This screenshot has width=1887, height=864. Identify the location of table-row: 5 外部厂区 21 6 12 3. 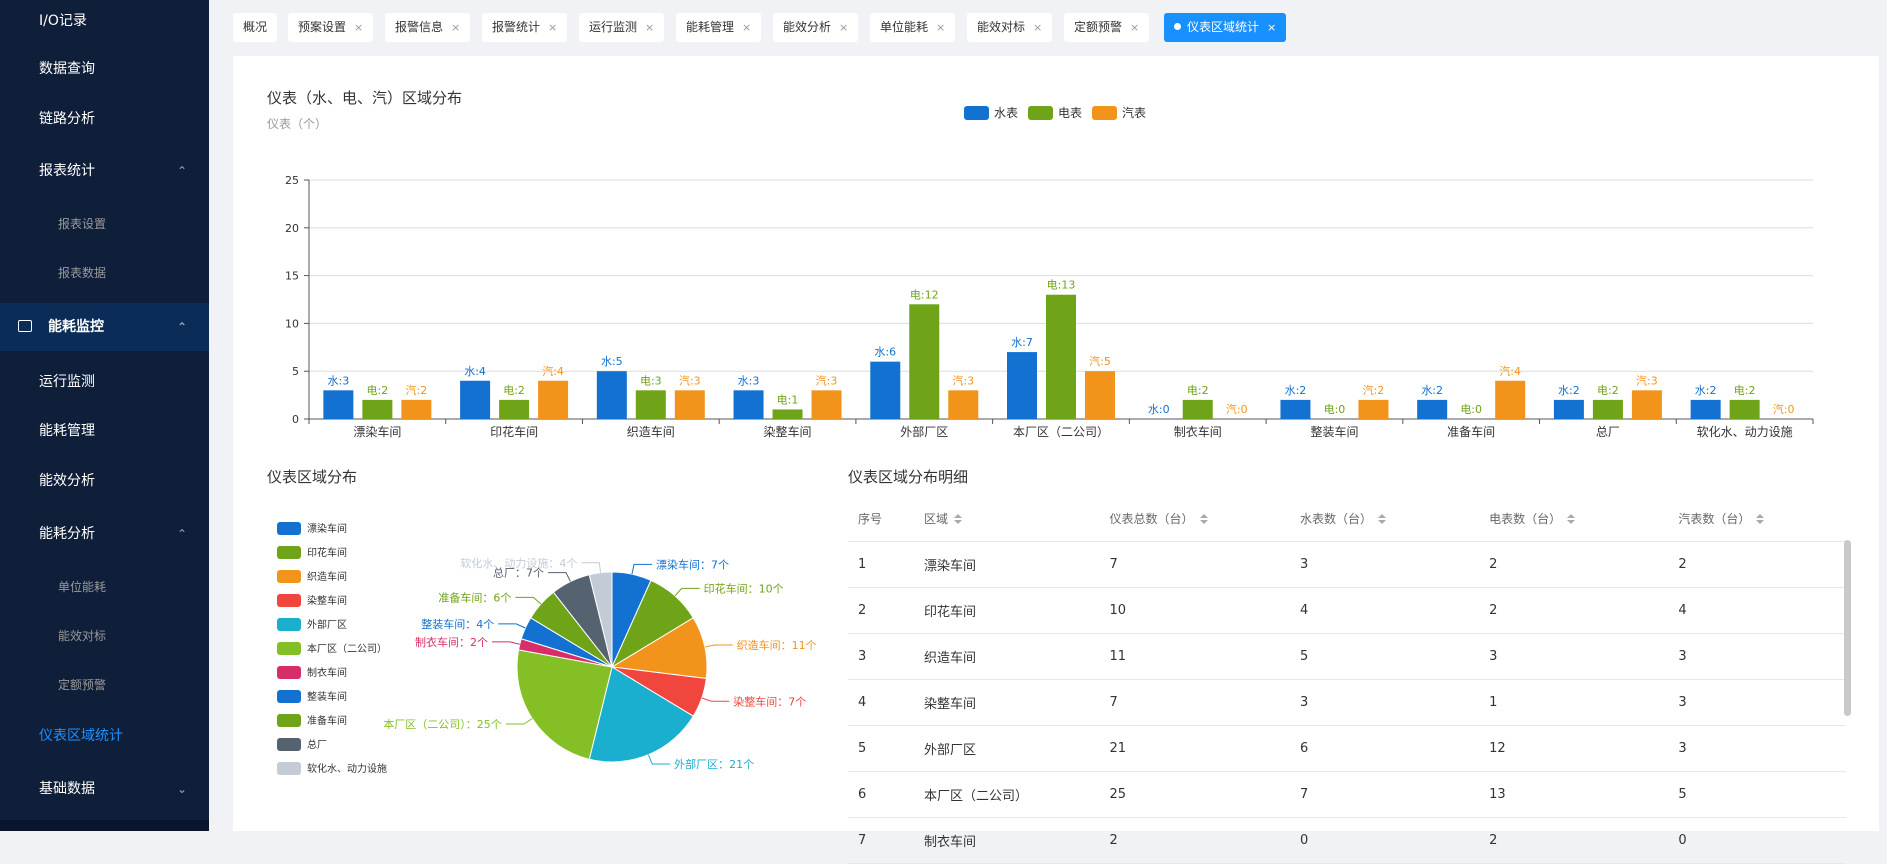
(1347, 748).